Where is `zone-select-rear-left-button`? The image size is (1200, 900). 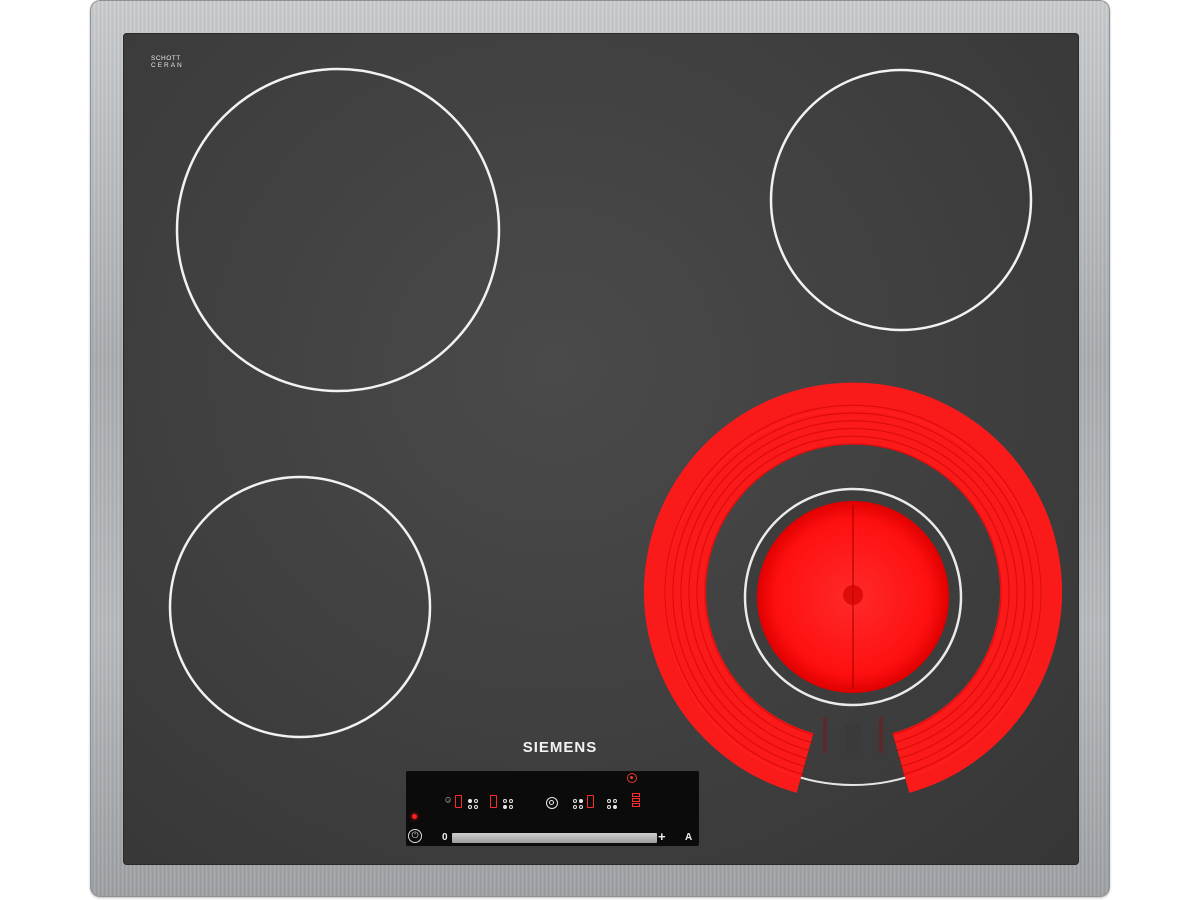
zone-select-rear-left-button is located at coordinates (472, 803).